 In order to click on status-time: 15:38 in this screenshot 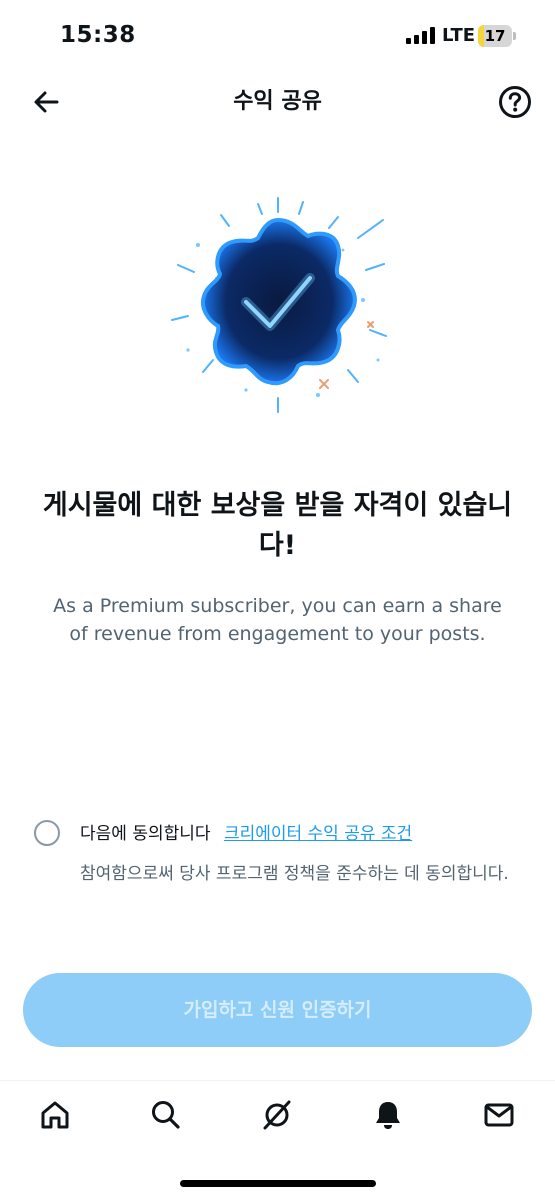, I will do `click(98, 35)`.